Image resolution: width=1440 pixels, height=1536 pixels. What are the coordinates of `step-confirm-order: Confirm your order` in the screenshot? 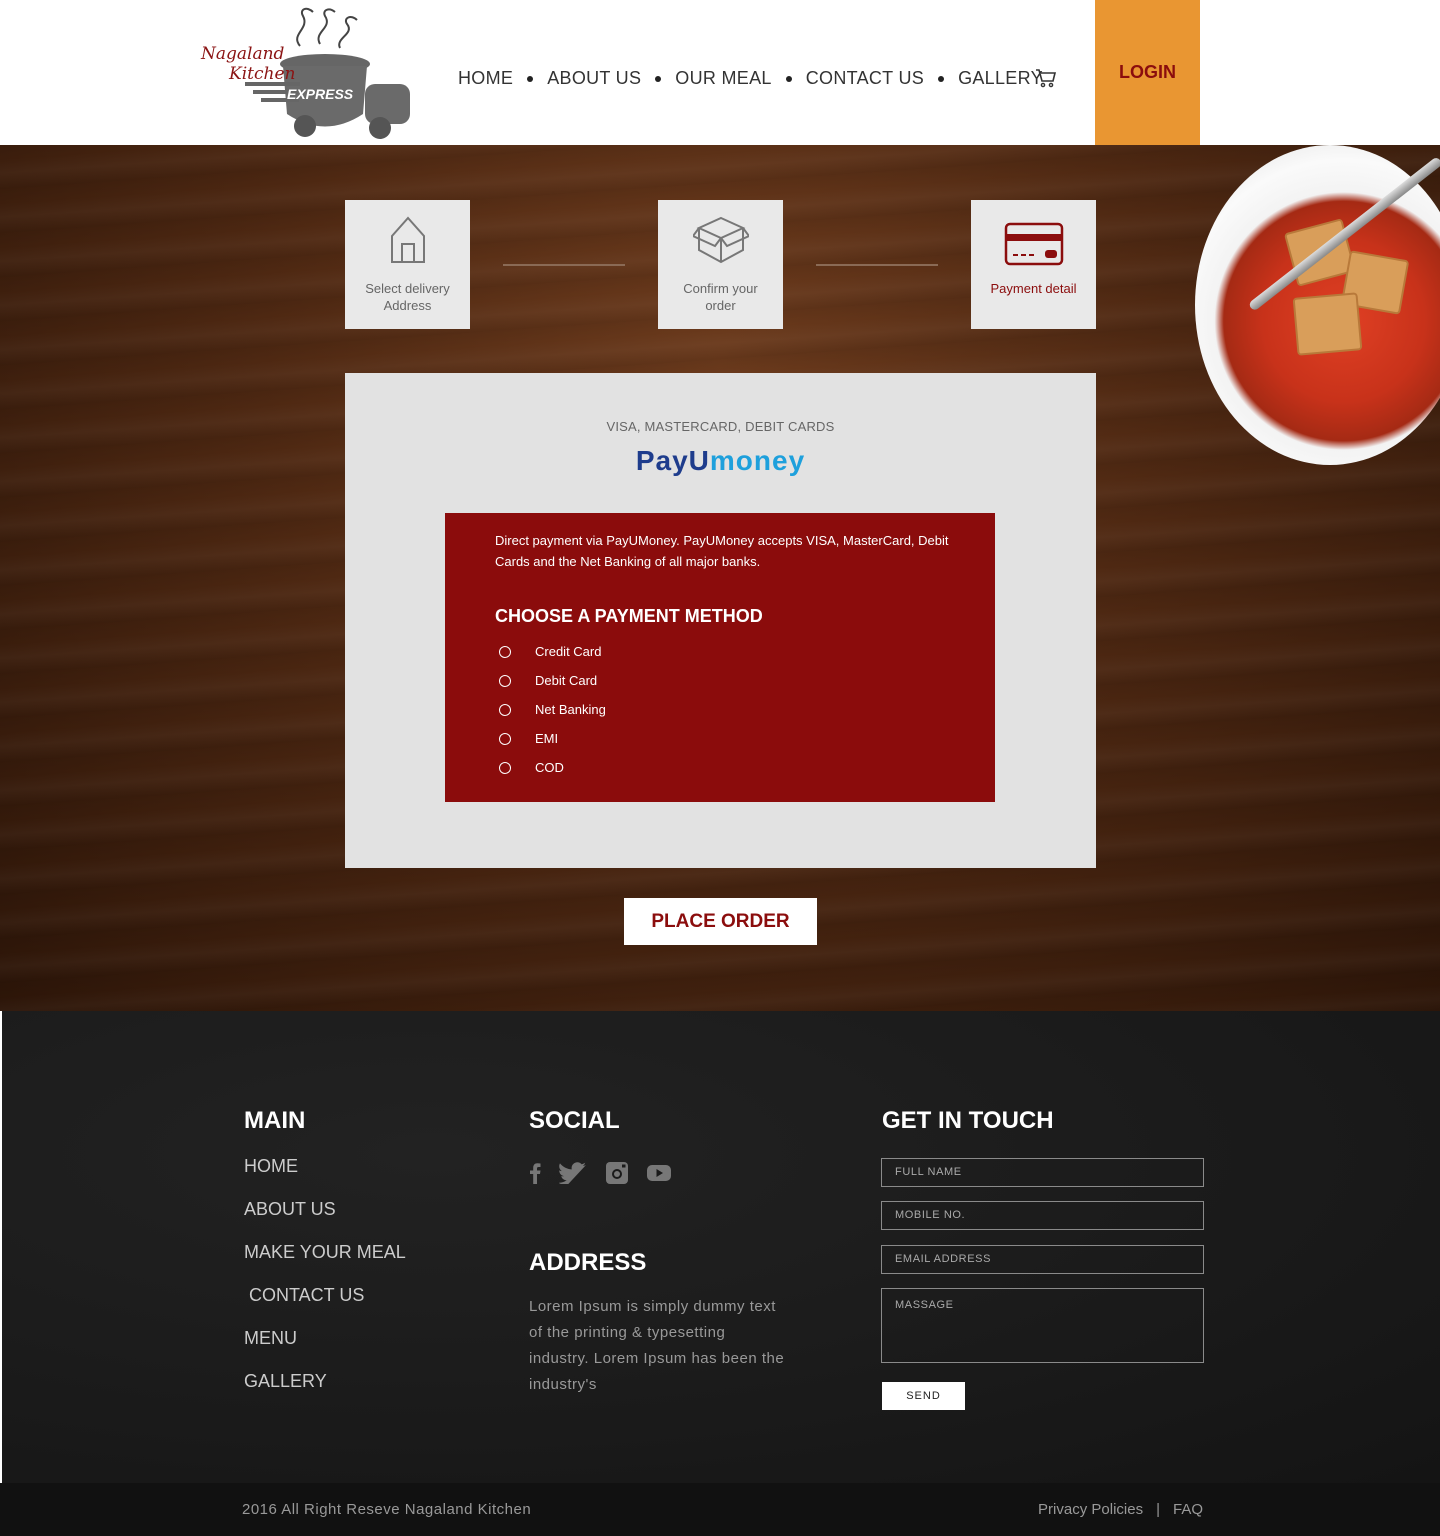 It's located at (720, 264).